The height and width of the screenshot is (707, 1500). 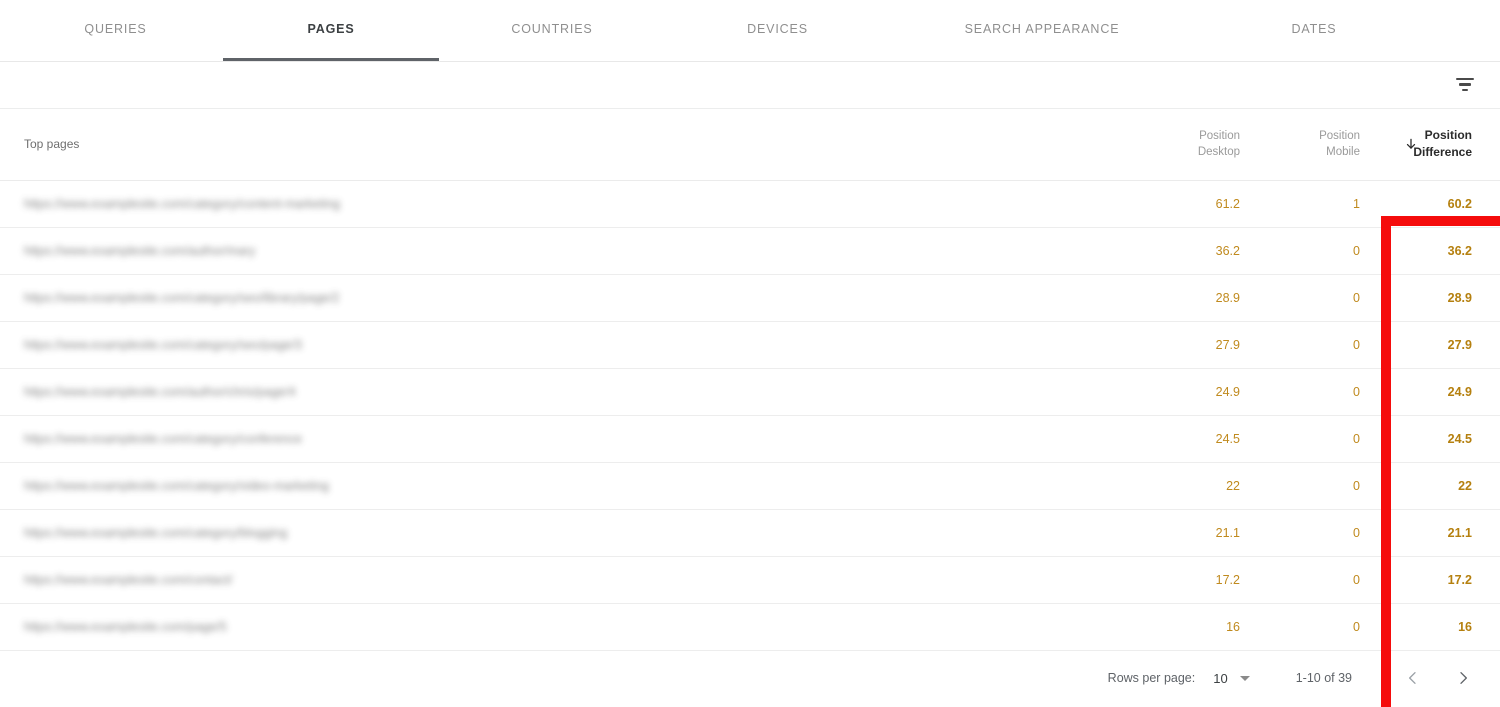 What do you see at coordinates (1244, 678) in the screenshot?
I see `chevron-down-icon` at bounding box center [1244, 678].